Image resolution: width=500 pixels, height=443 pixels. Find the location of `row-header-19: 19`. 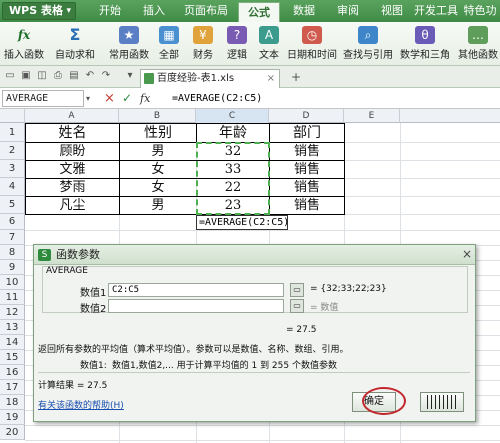

row-header-19: 19 is located at coordinates (12, 417).